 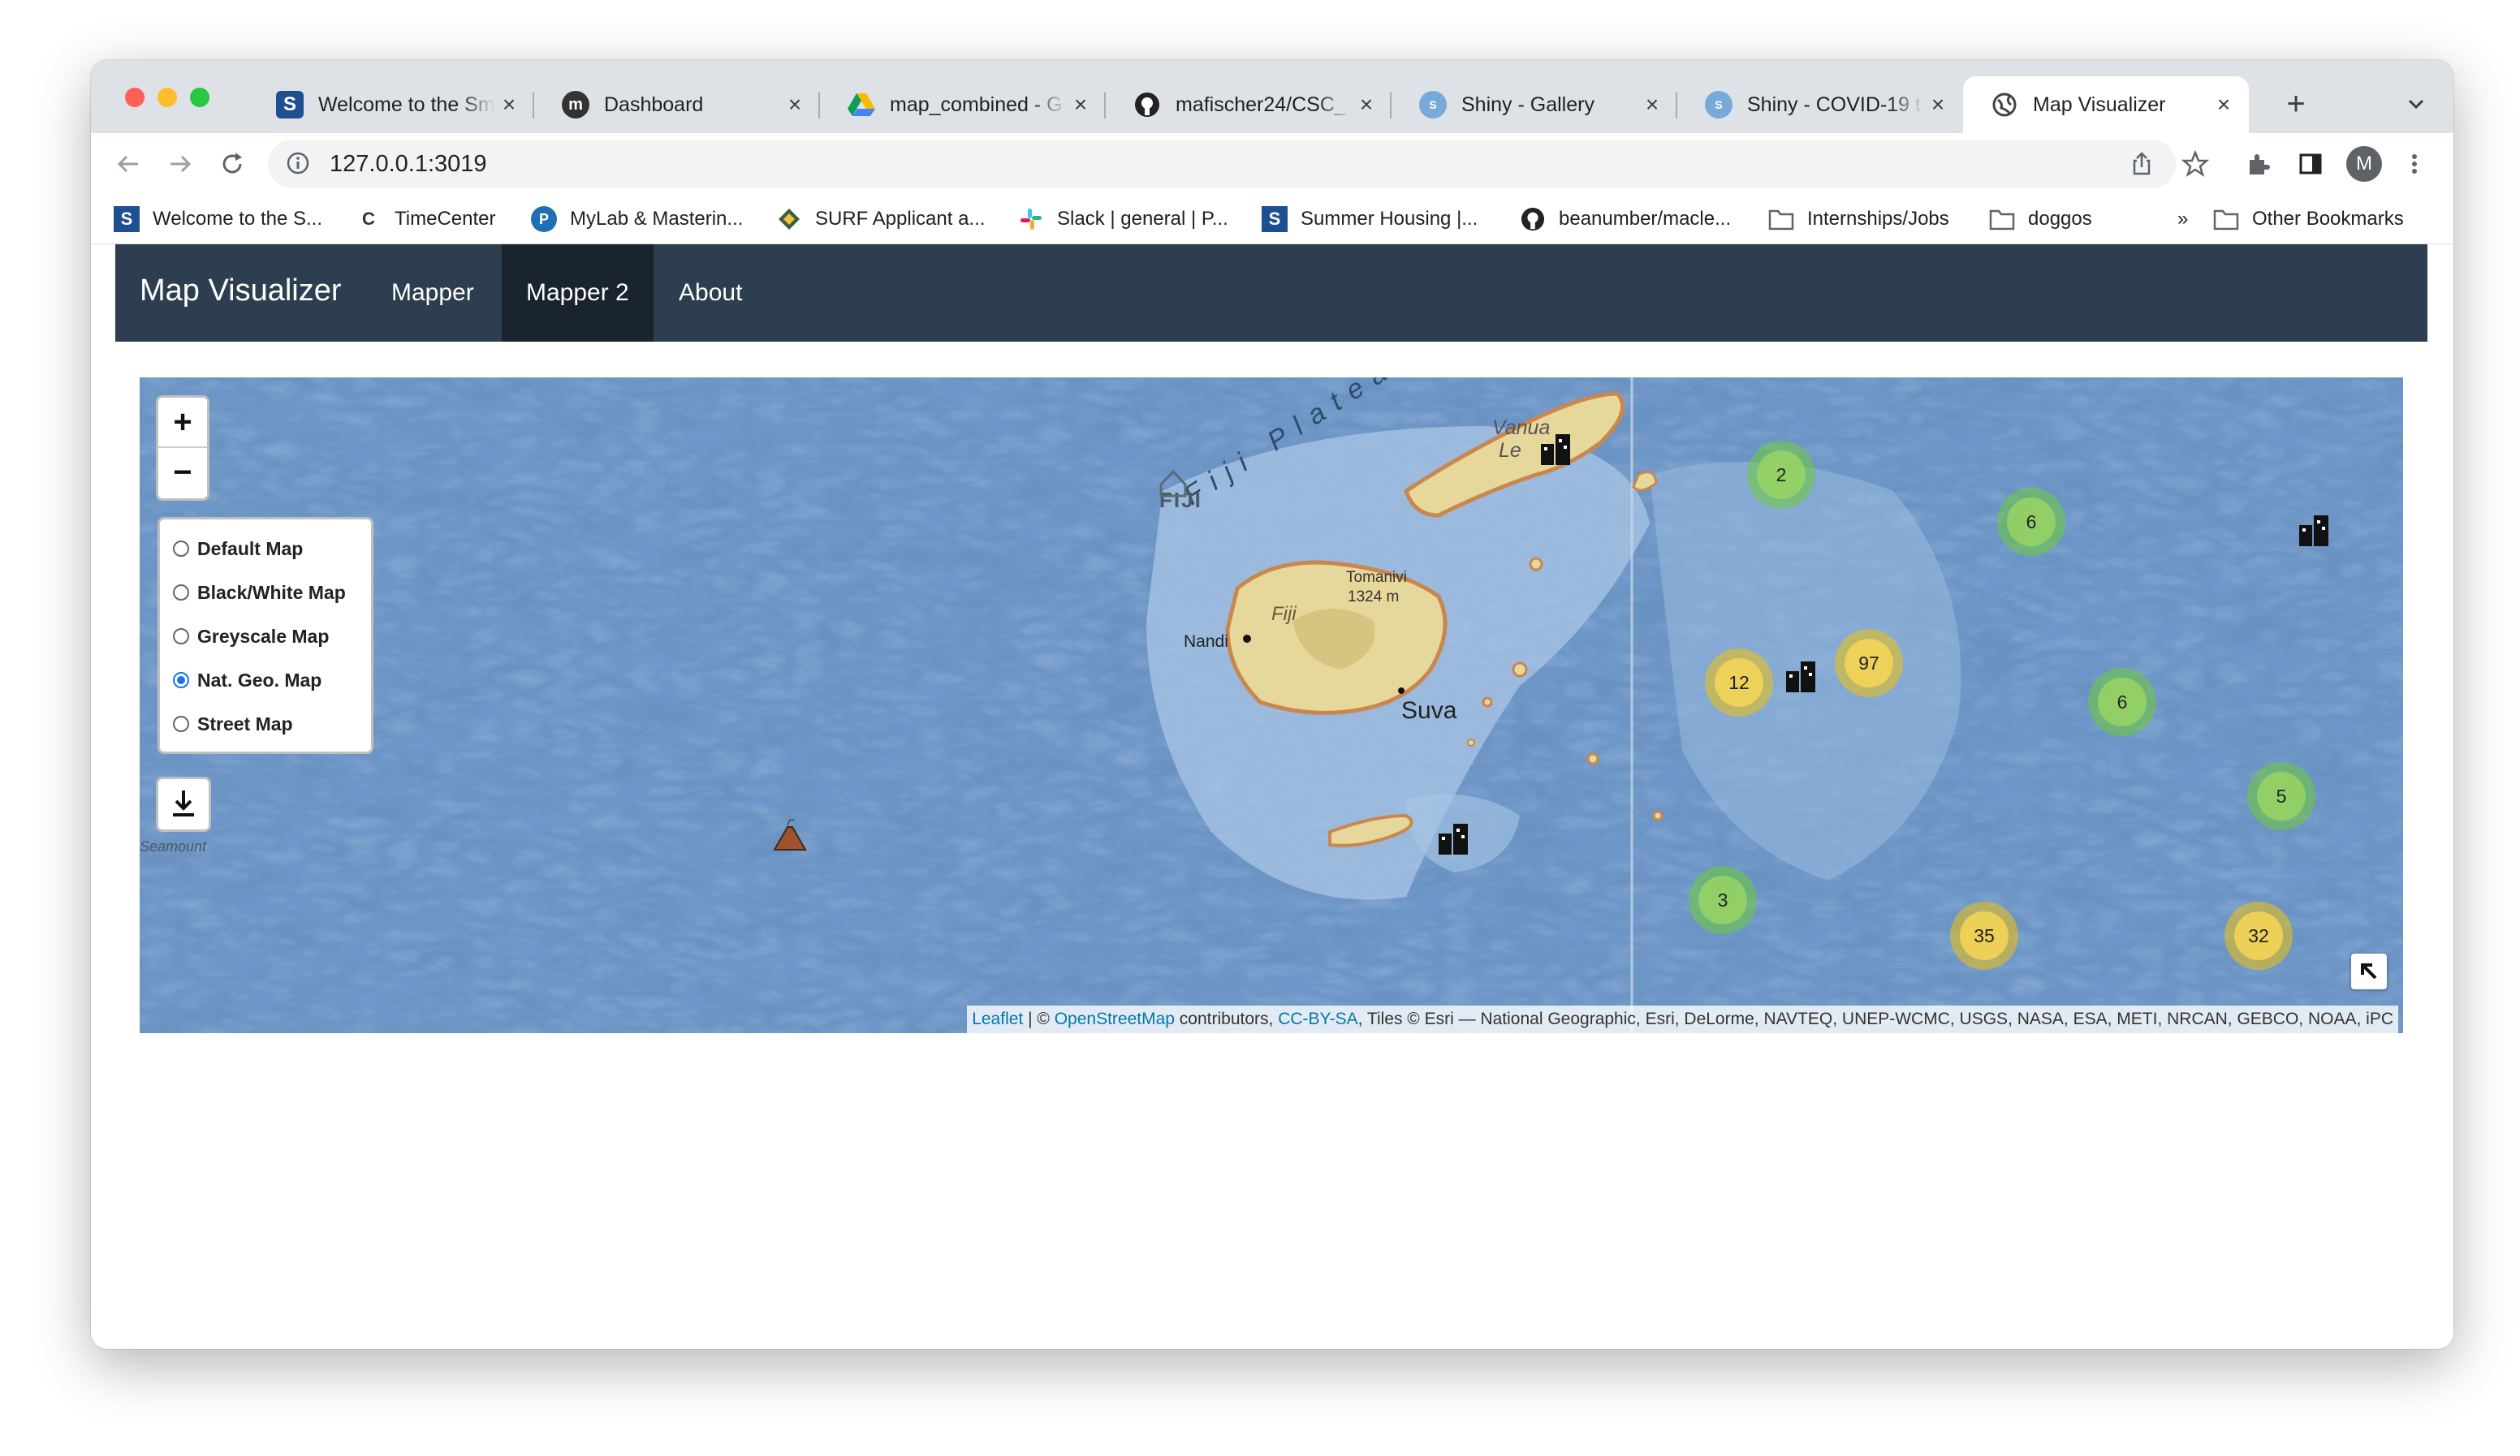 What do you see at coordinates (1222, 164) in the screenshot?
I see `address-bar: 127.0.0.1:3019` at bounding box center [1222, 164].